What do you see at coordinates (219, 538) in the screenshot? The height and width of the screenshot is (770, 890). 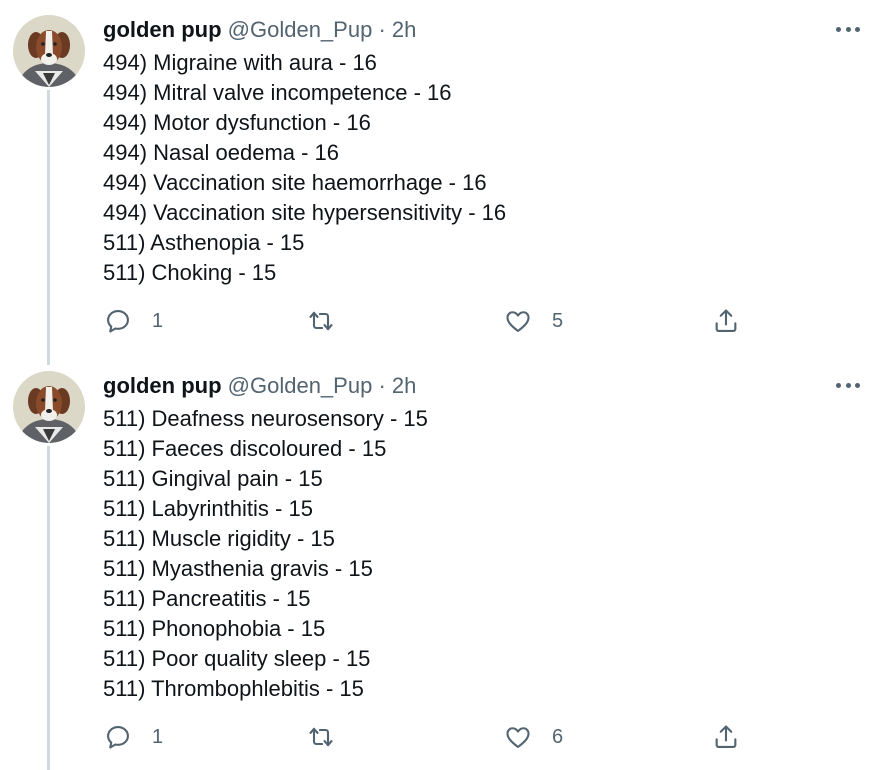 I see `tweet-line: 511) Muscle rigidity - 15` at bounding box center [219, 538].